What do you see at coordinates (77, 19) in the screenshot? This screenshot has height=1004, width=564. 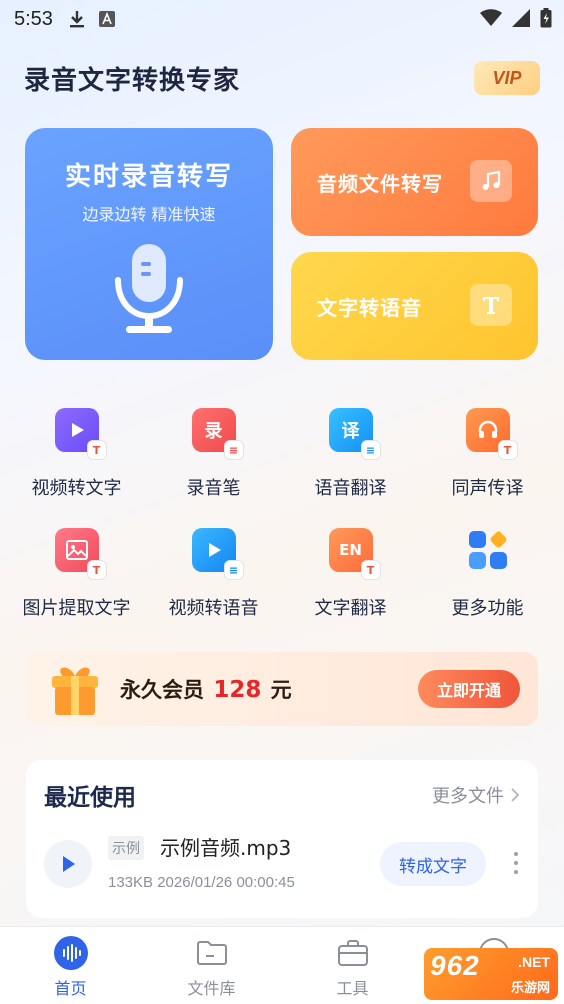 I see `download-icon` at bounding box center [77, 19].